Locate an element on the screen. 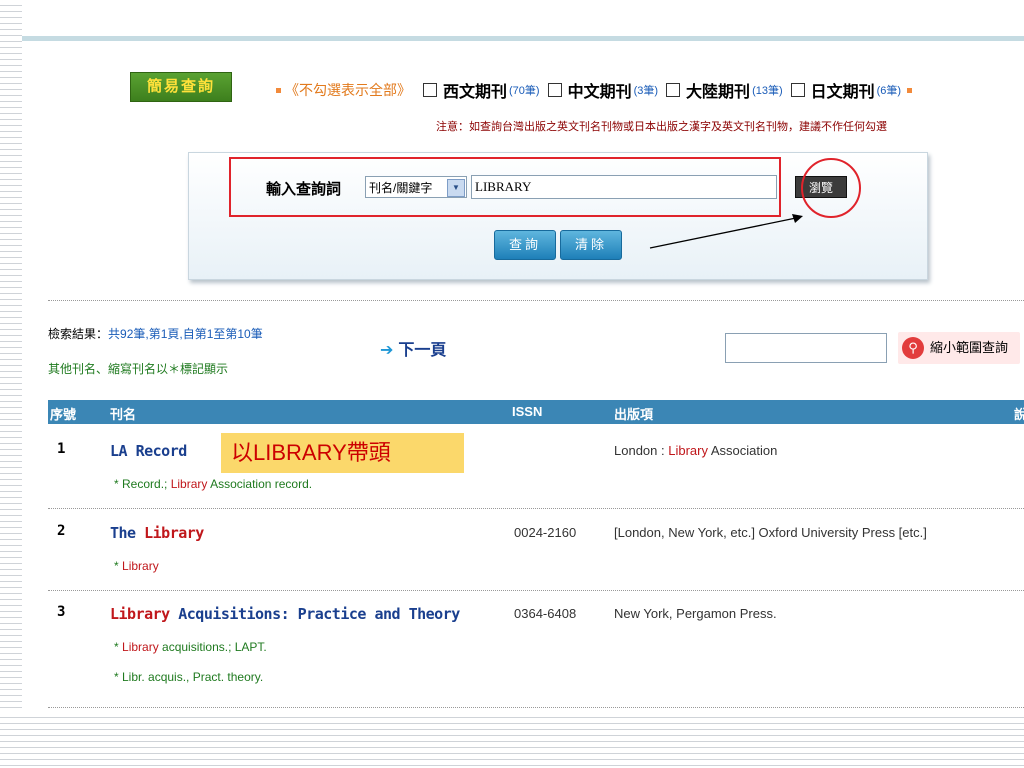 The height and width of the screenshot is (768, 1024). result-summary-value: 共92筆,第1頁,自第1至第10筆 is located at coordinates (185, 334).